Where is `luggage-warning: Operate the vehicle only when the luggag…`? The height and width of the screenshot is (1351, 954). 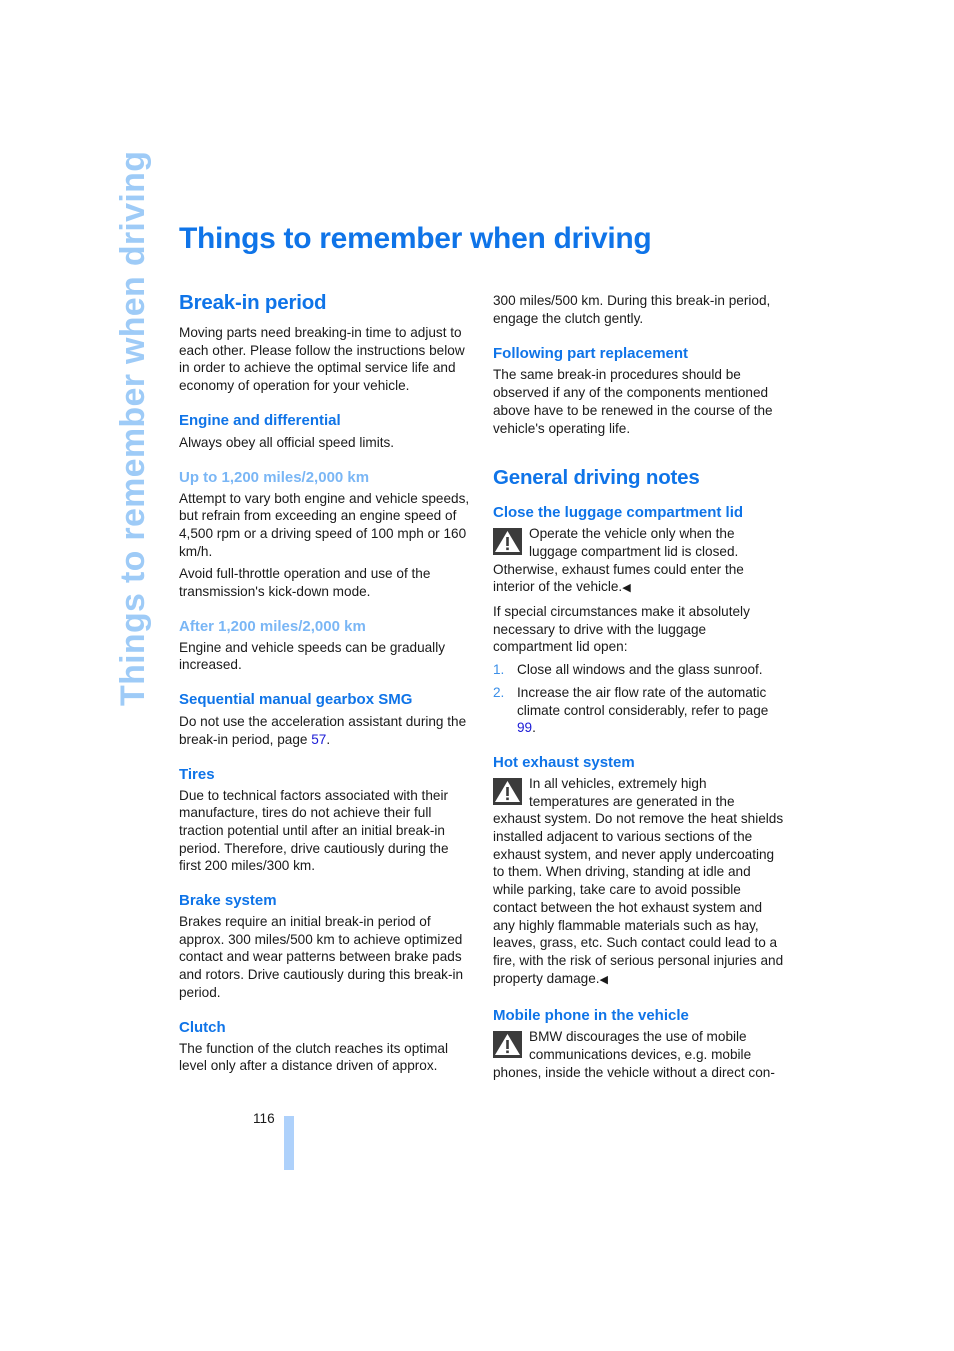
luggage-warning: Operate the vehicle only when the luggag… is located at coordinates (639, 561).